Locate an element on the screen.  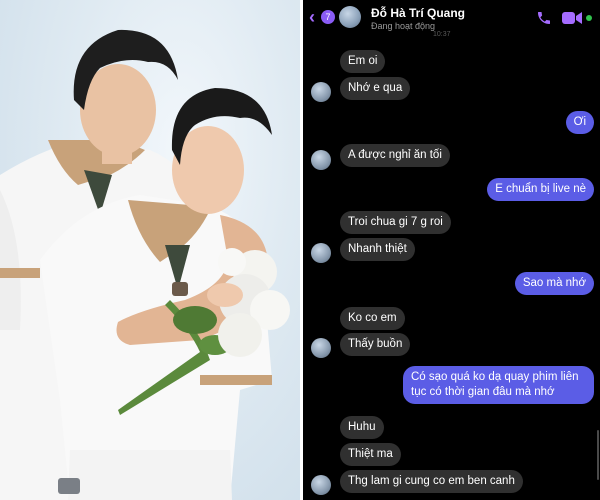
phone-icon is located at coordinates (544, 18).